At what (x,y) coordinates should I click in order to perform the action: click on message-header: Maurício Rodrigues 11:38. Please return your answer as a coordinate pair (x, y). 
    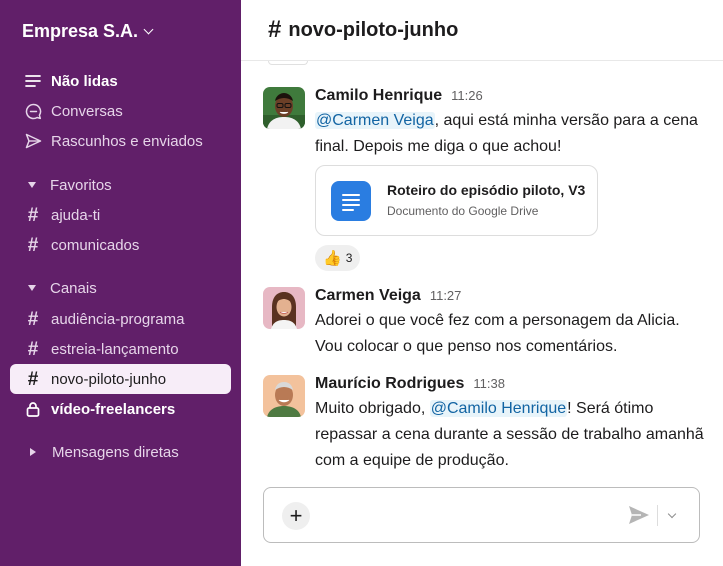
    Looking at the image, I should click on (512, 385).